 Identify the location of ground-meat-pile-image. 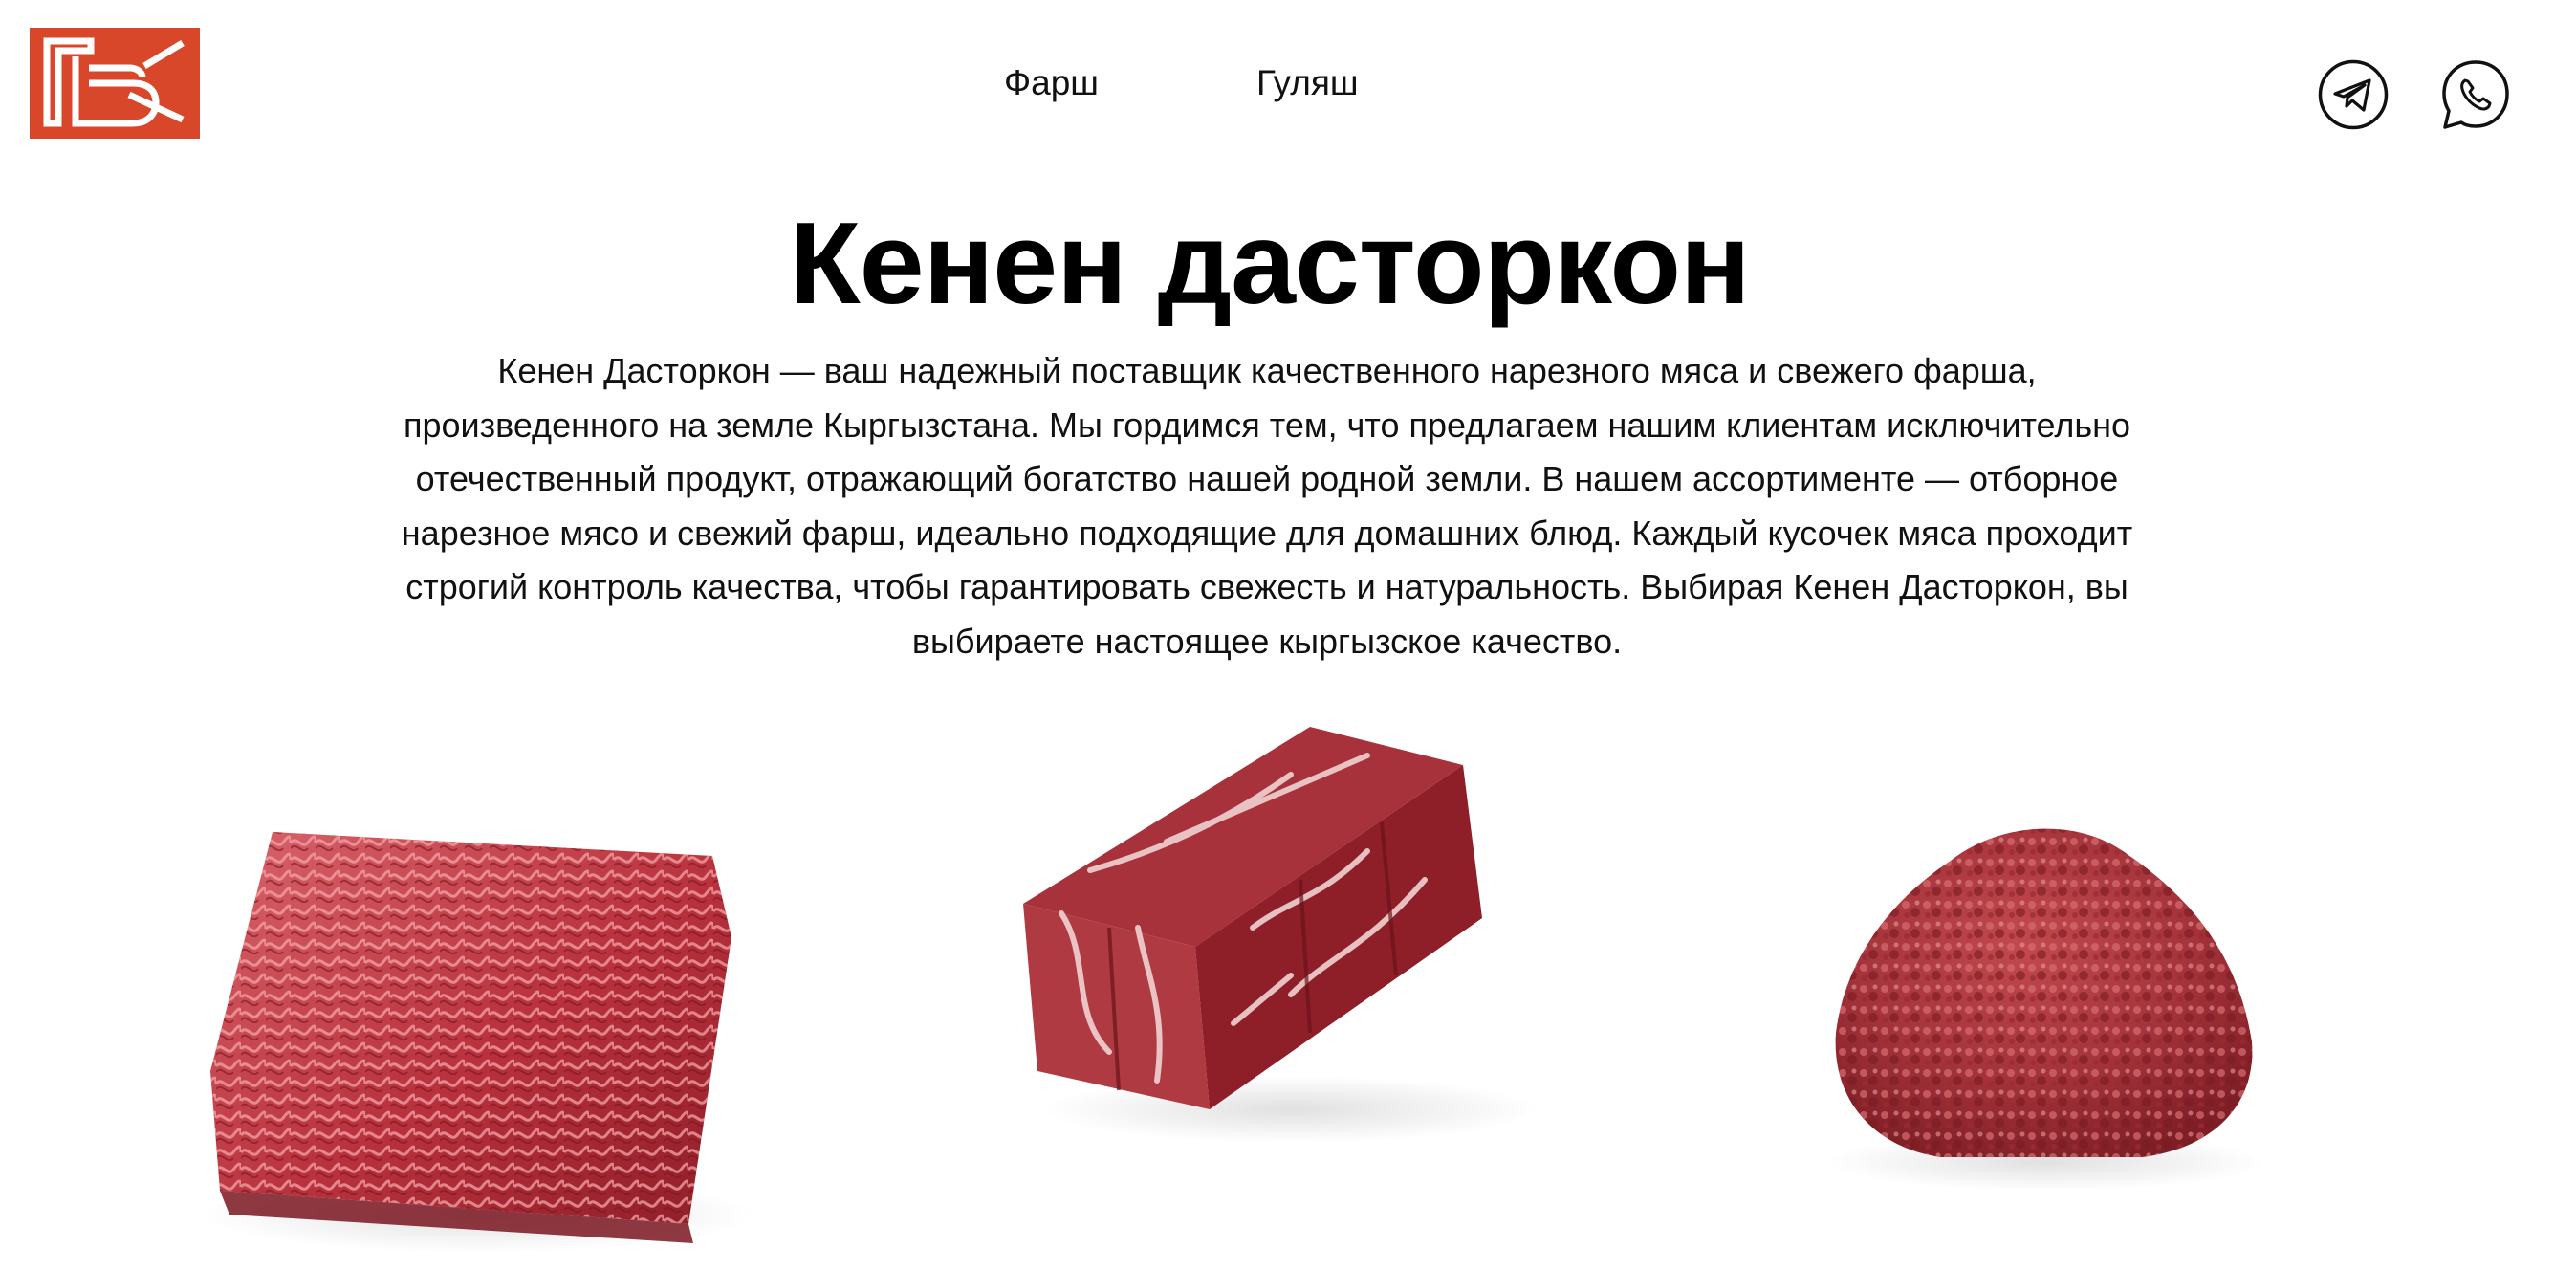
(2046, 995).